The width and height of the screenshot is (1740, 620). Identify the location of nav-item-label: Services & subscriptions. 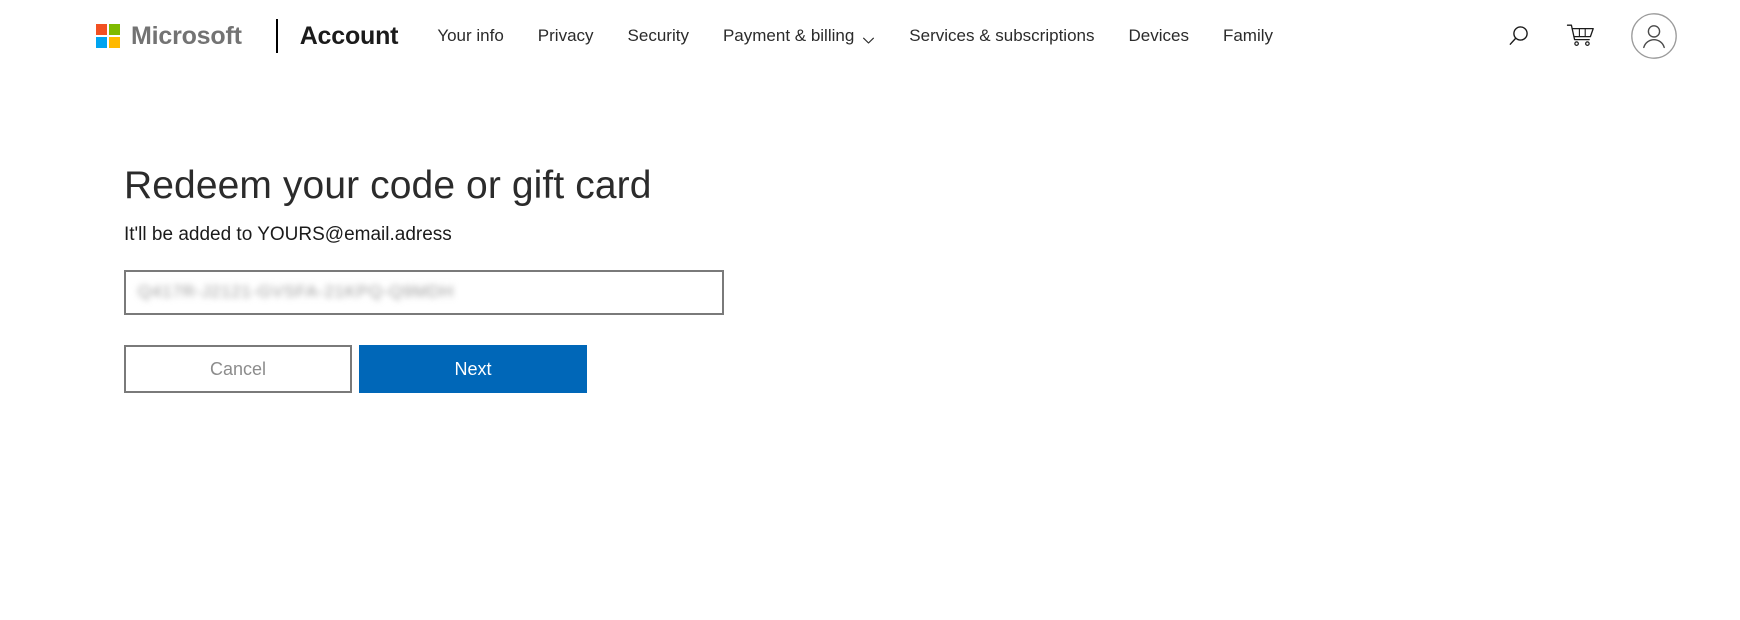
(1002, 35).